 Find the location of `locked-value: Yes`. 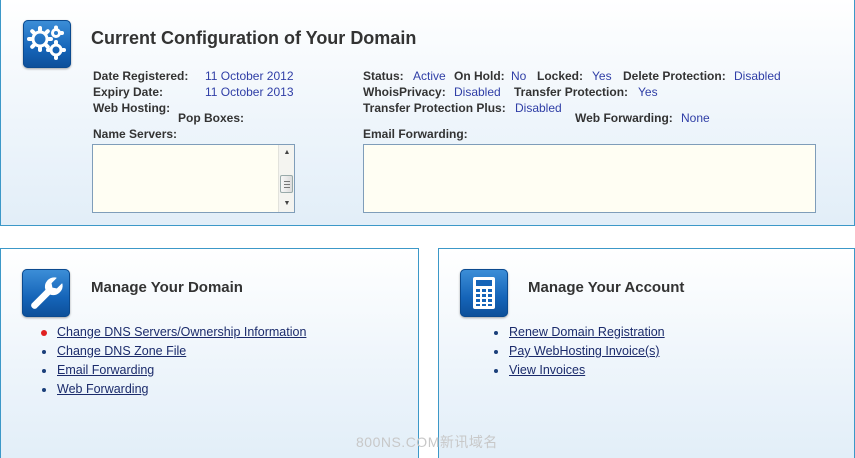

locked-value: Yes is located at coordinates (602, 76).